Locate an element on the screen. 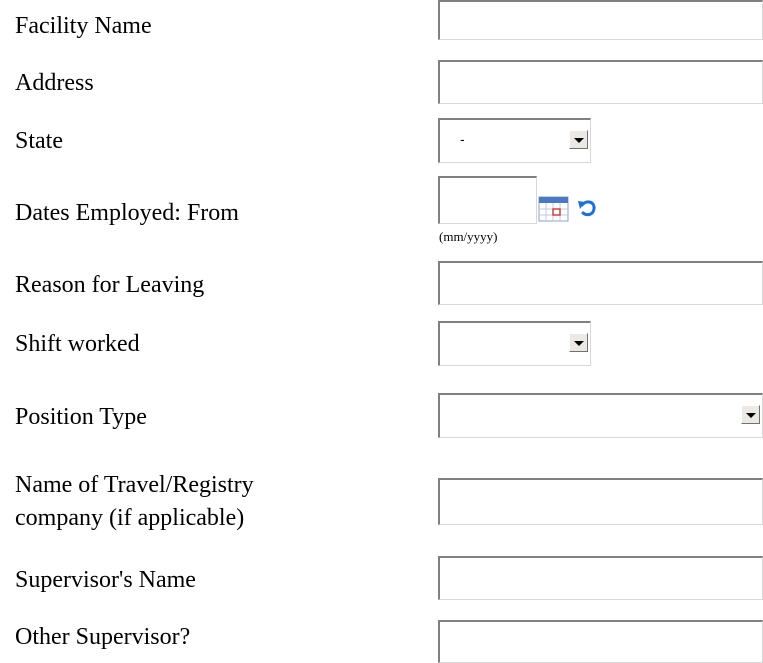  travel-registry-label-line2: company (if applicable) is located at coordinates (130, 518).